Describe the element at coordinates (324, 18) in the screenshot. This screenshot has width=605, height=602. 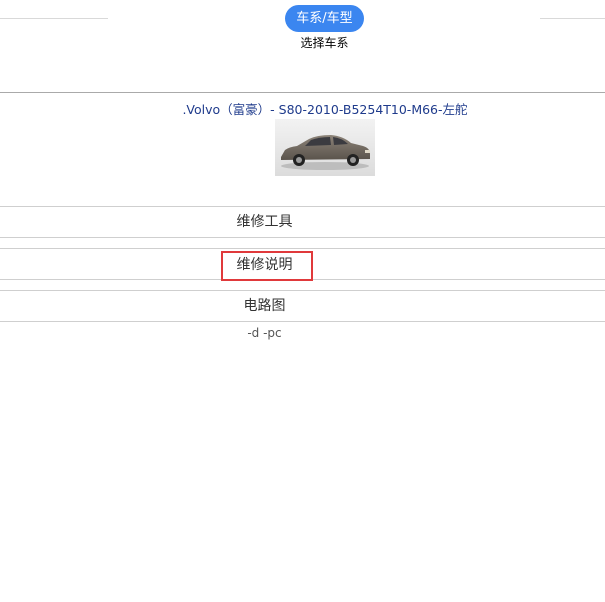
I see `step-pill-series-model: 车系/车型` at that location.